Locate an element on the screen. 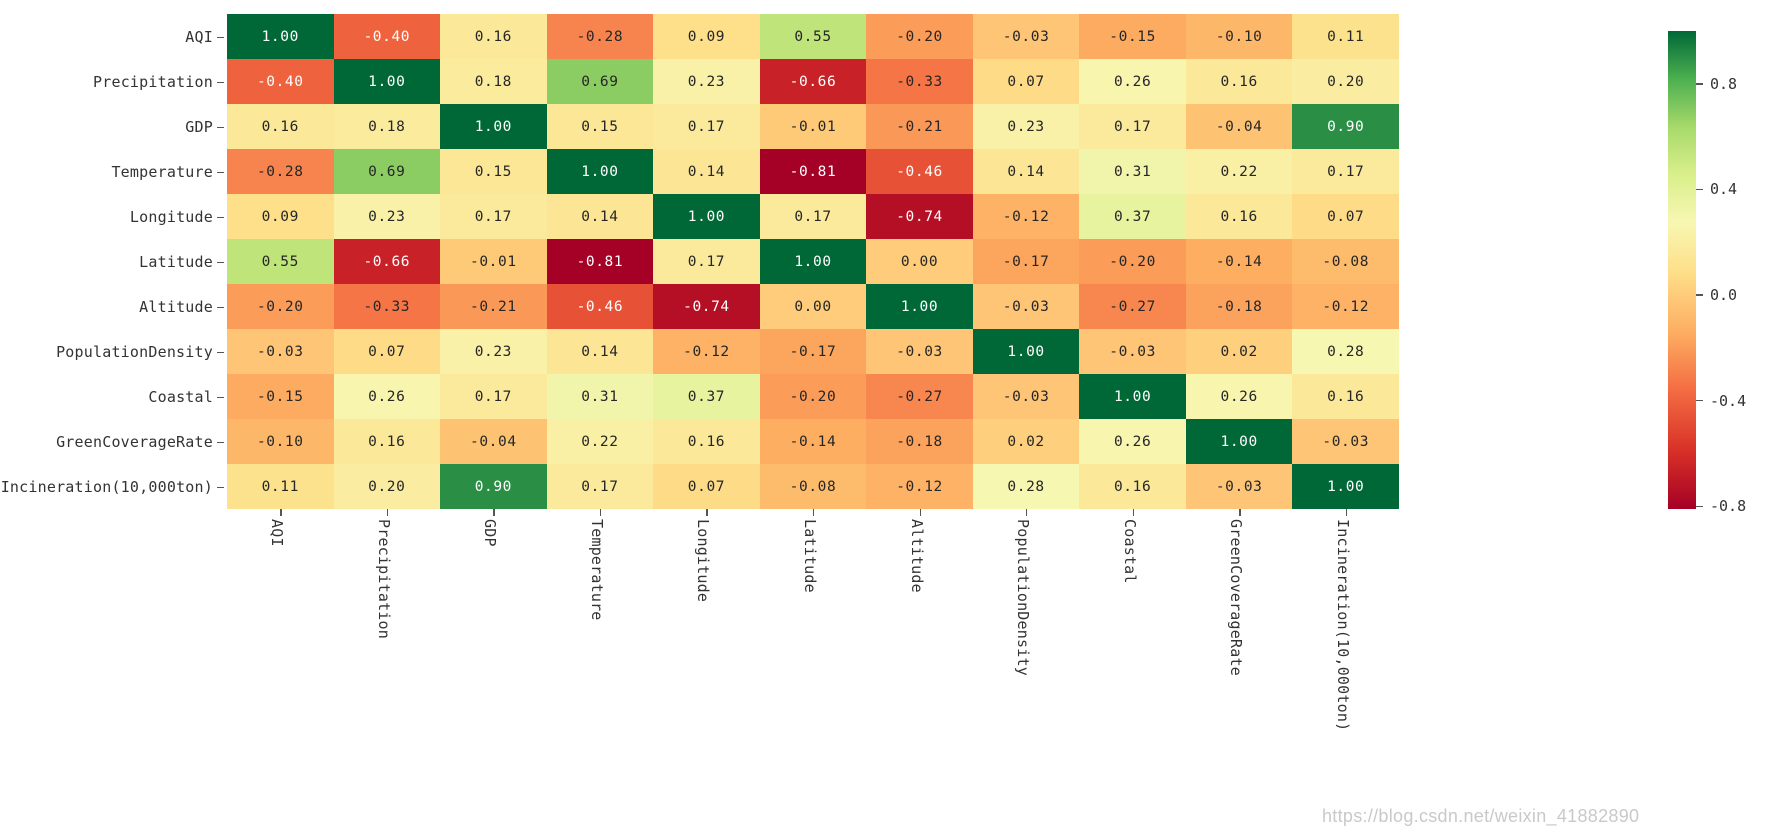  heatmap-cell-value: -0.14 is located at coordinates (813, 441).